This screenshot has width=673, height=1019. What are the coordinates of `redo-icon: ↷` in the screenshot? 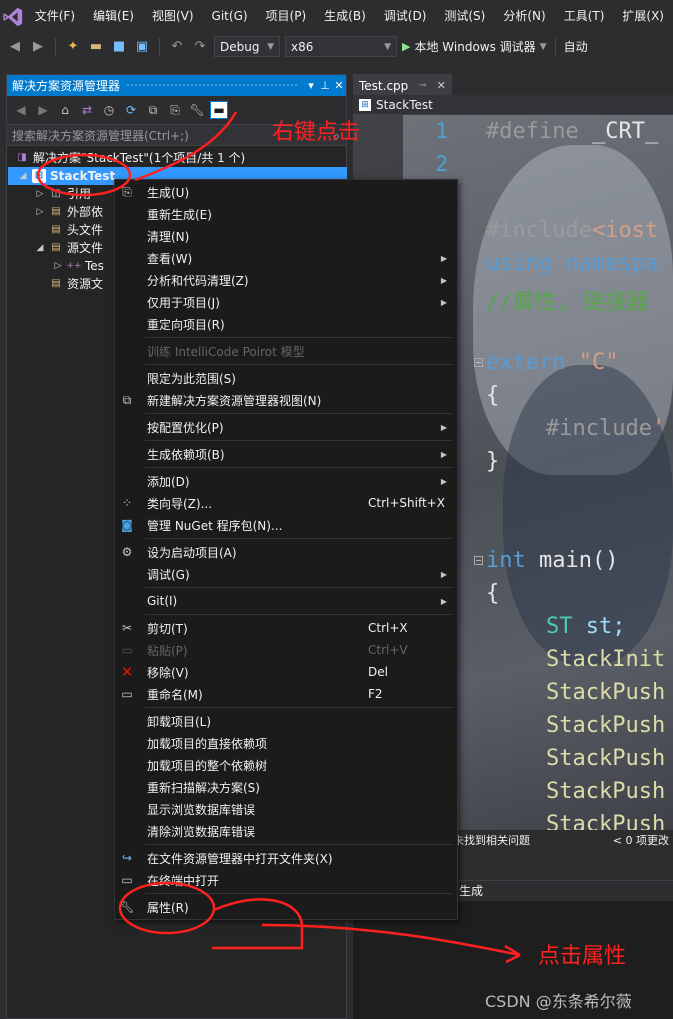 It's located at (200, 47).